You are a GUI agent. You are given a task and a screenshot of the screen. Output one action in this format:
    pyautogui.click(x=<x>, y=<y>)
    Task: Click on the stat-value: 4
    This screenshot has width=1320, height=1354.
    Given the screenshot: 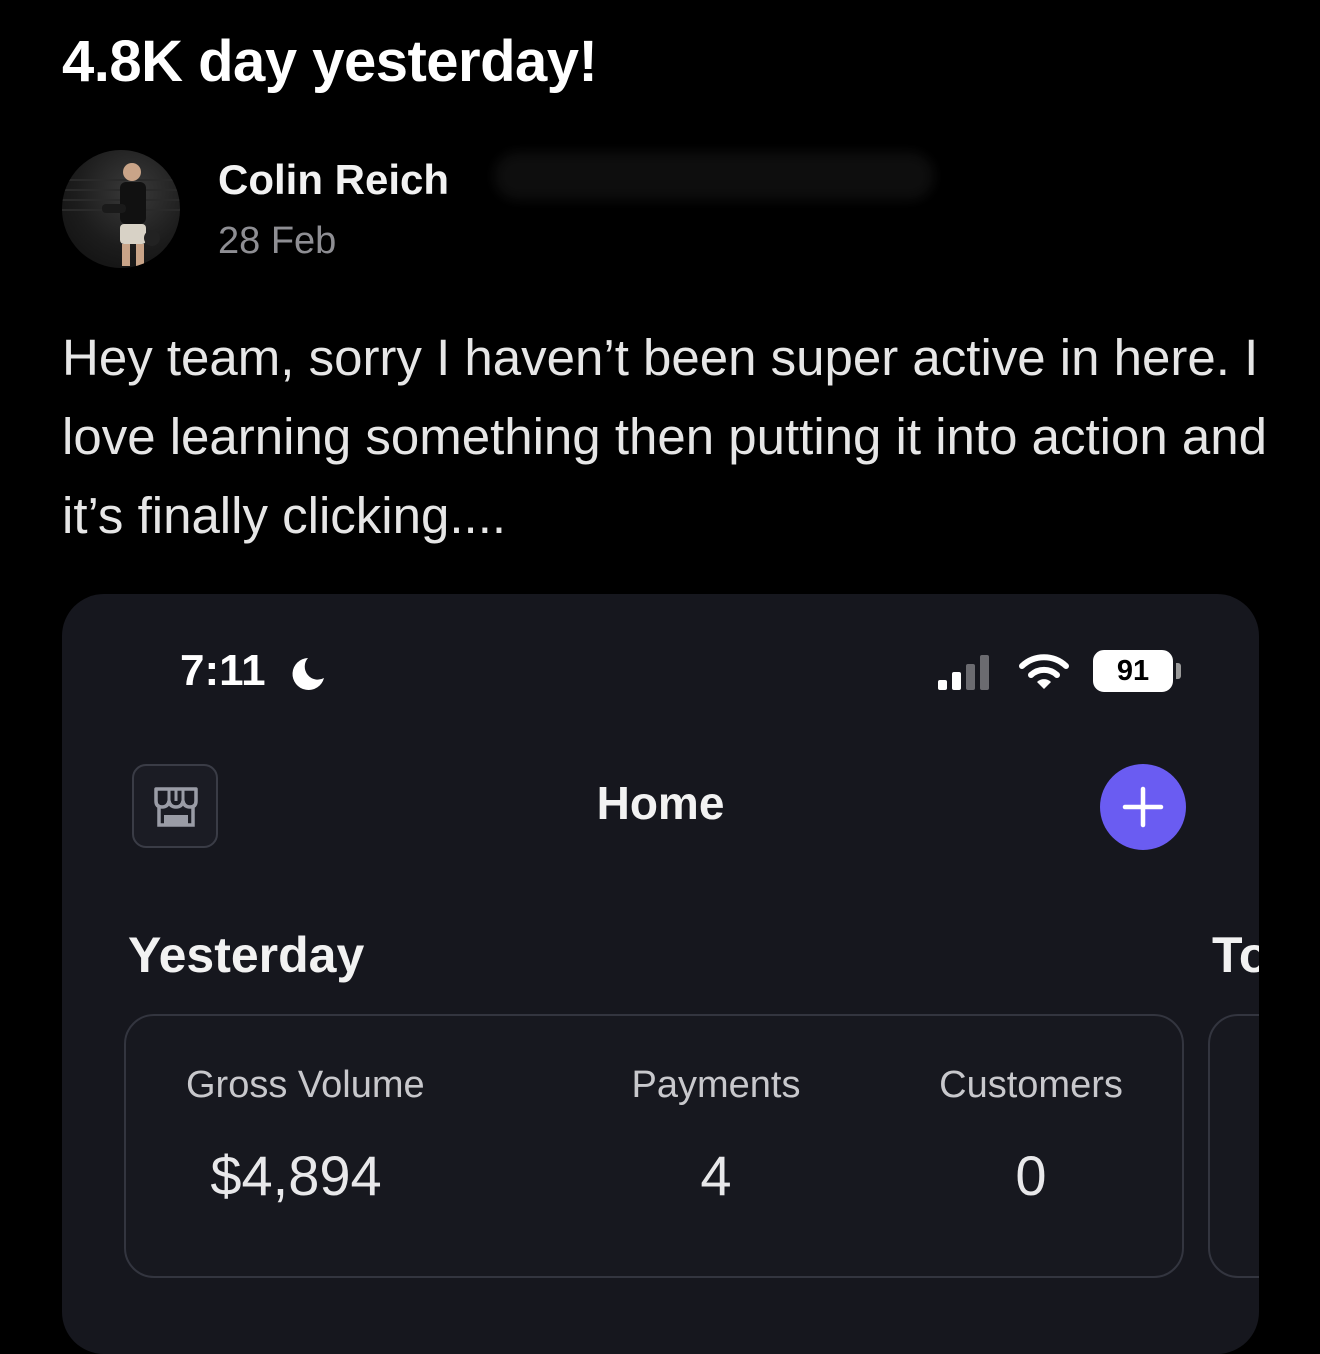 What is the action you would take?
    pyautogui.click(x=716, y=1175)
    